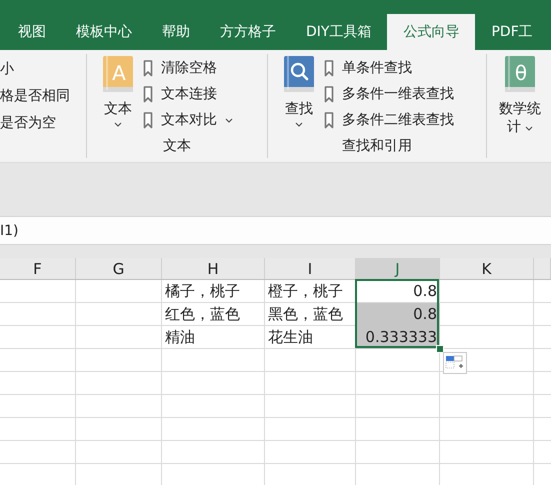  I want to click on ribbon-command: 多条件二维表查找, so click(389, 120).